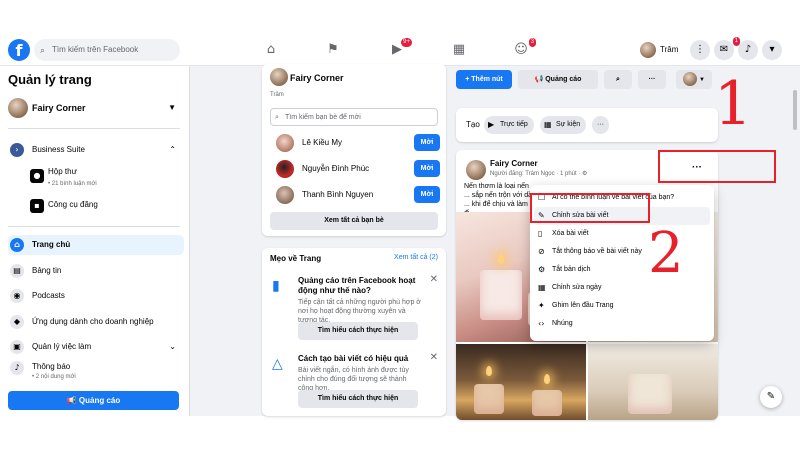 This screenshot has width=800, height=450. Describe the element at coordinates (514, 163) in the screenshot. I see `post-page-name: Fairy Corner` at that location.